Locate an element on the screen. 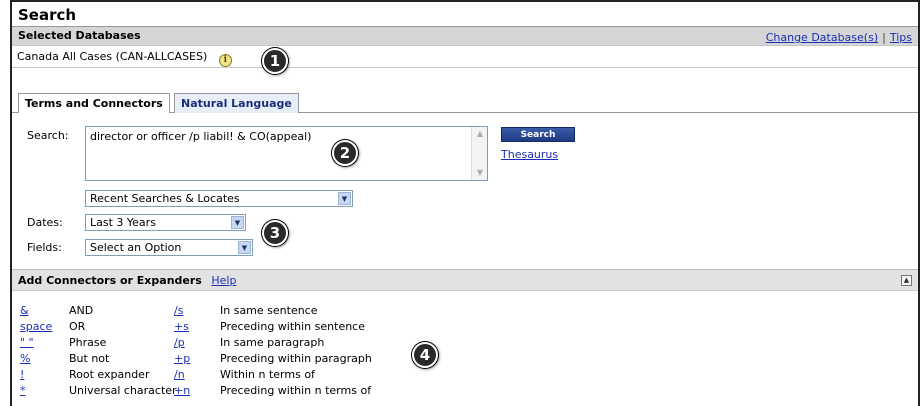 The height and width of the screenshot is (406, 922). recent-searches-value: Recent Searches & Locates is located at coordinates (165, 198).